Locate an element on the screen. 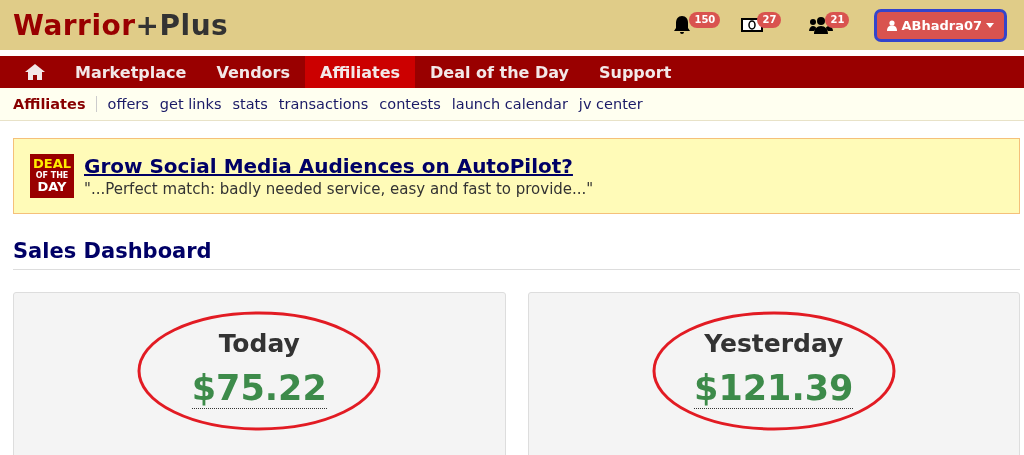  count-badge: 150 is located at coordinates (705, 20).